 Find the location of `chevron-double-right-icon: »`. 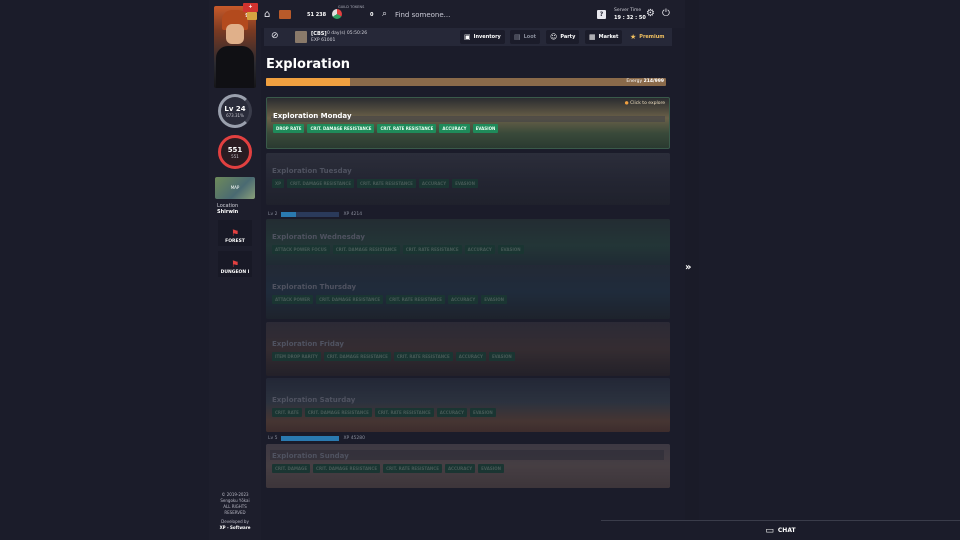

chevron-double-right-icon: » is located at coordinates (688, 267).